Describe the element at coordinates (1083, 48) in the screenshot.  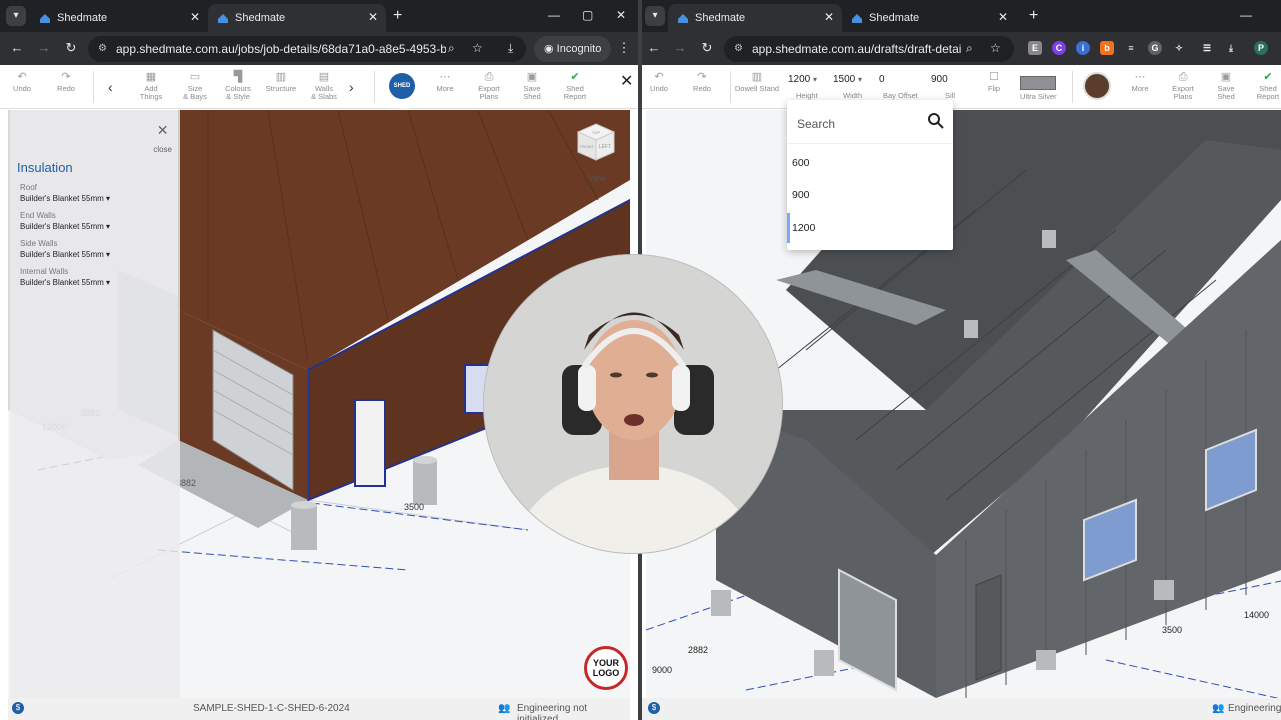
I see `extension-info-icon: i` at that location.